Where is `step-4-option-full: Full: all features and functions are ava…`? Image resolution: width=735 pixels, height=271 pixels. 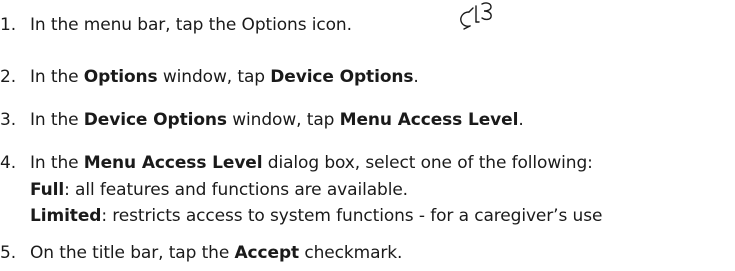
step-4-option-full: Full: all features and functions are ava… is located at coordinates (219, 190).